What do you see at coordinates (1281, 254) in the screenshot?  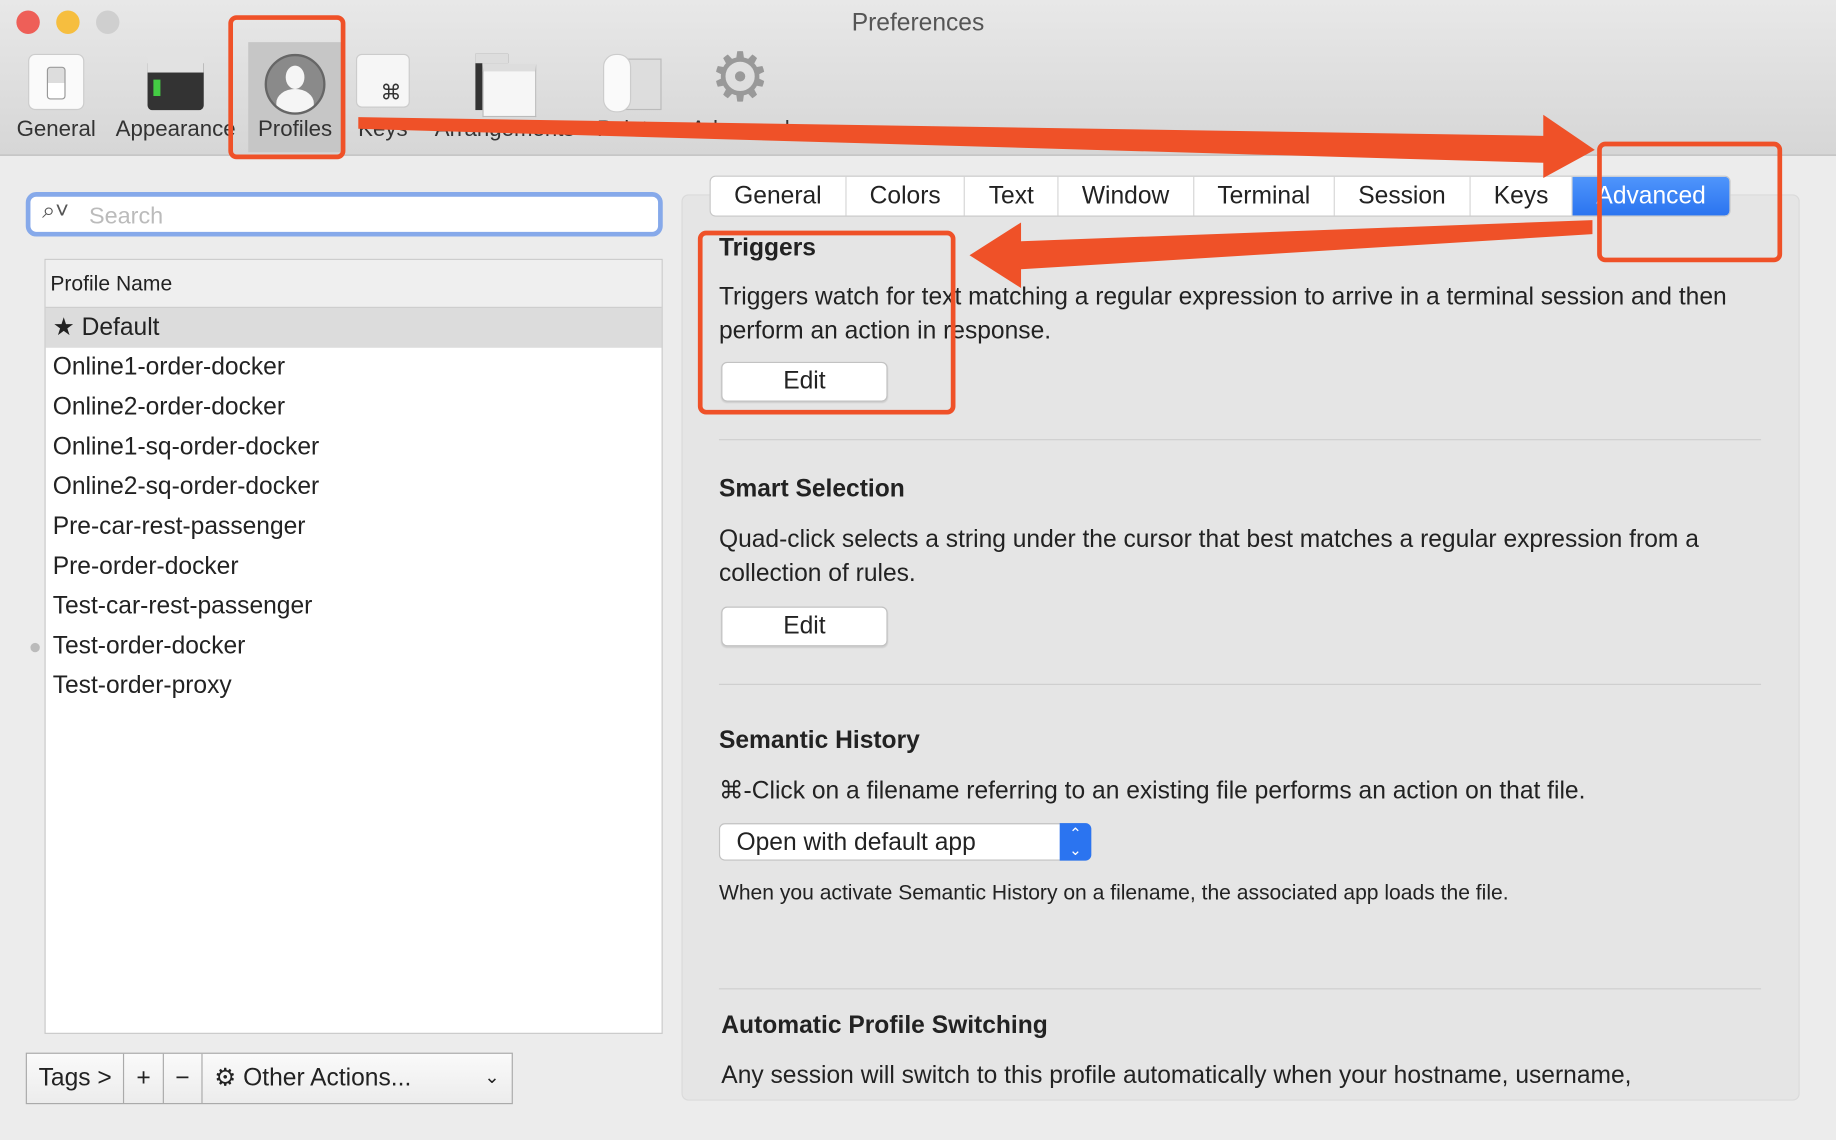 I see `annotation-arrow-left` at bounding box center [1281, 254].